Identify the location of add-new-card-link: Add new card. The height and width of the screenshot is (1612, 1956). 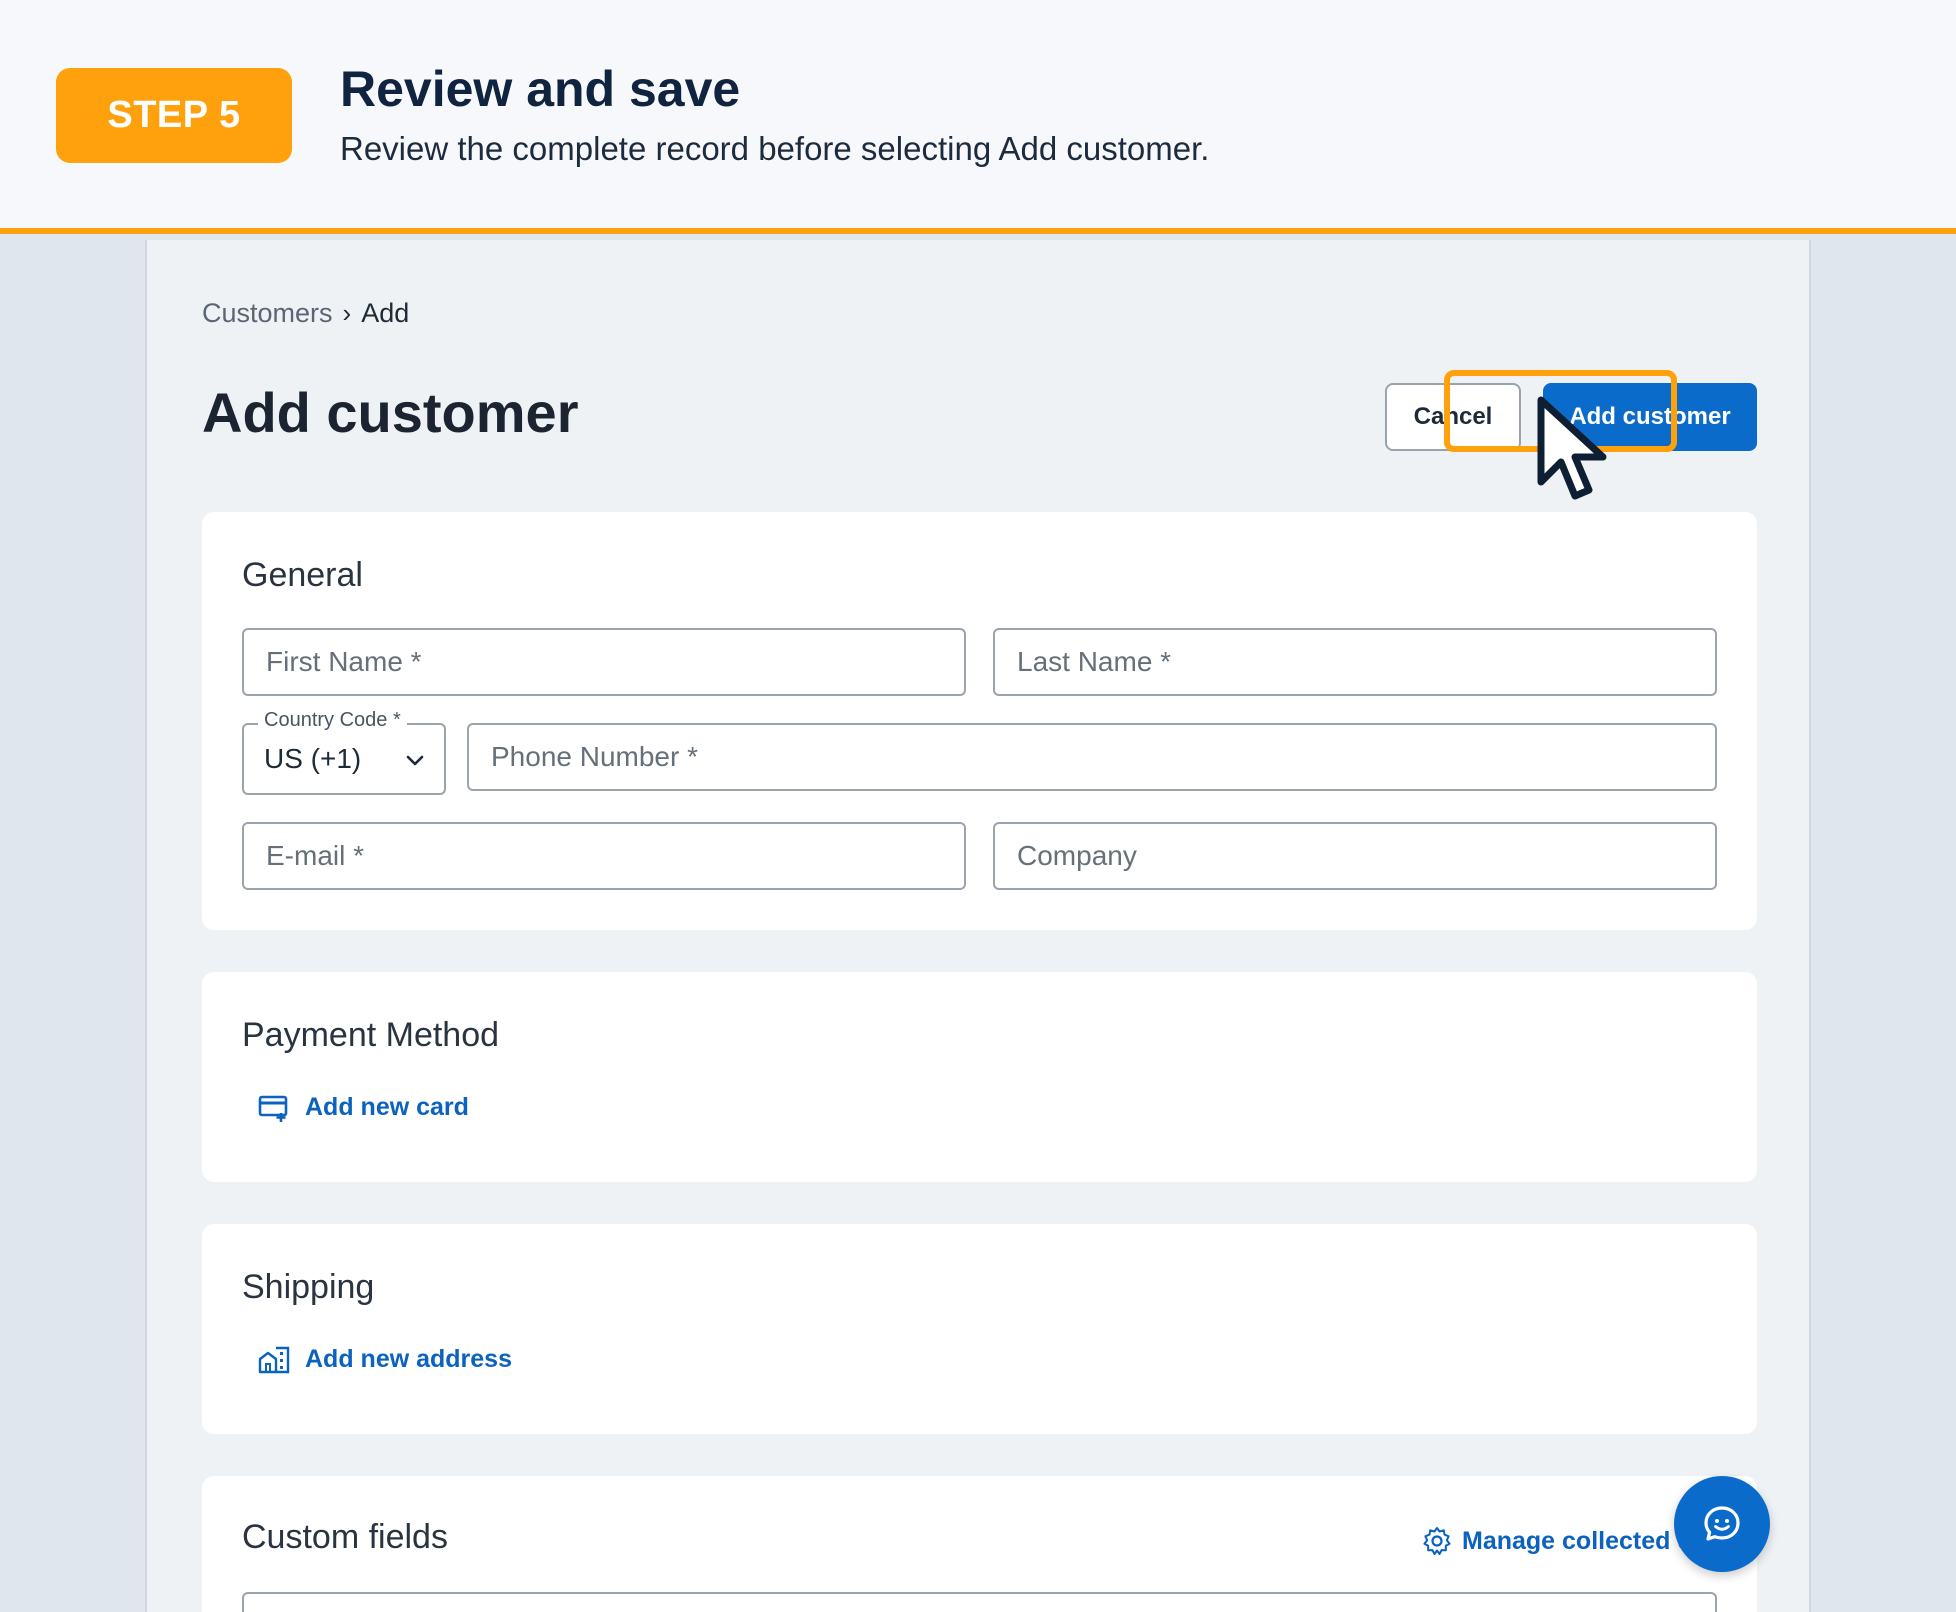
(363, 1107).